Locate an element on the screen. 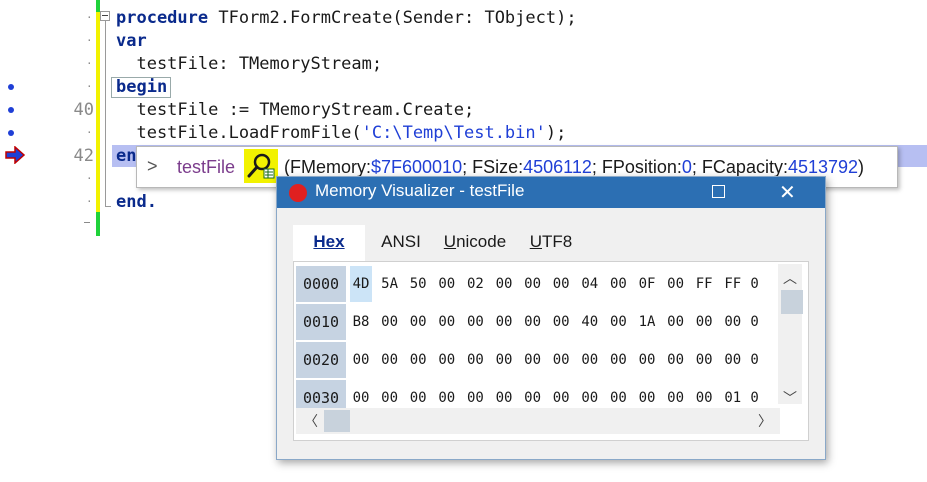  hex-byte-cell: 4D is located at coordinates (361, 284).